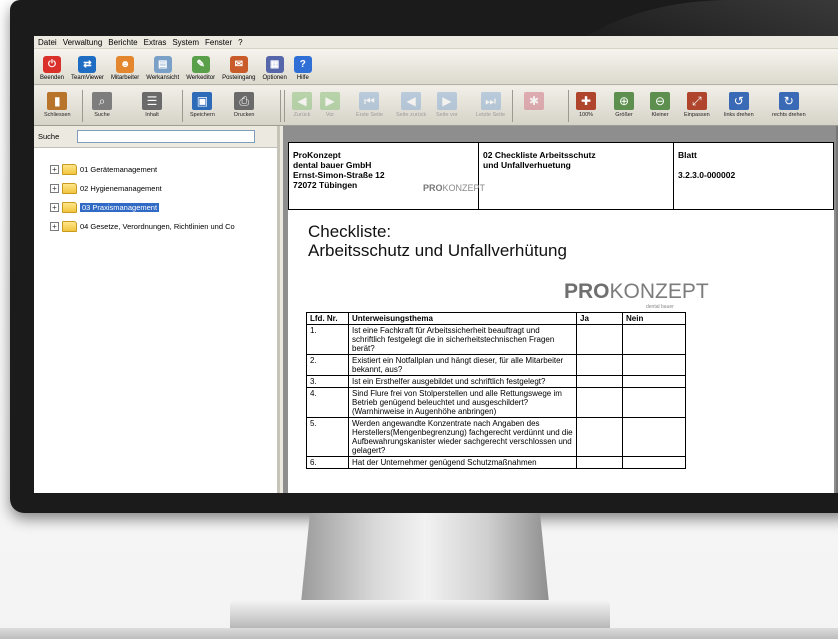 Image resolution: width=838 pixels, height=639 pixels. Describe the element at coordinates (240, 42) in the screenshot. I see `menu-item: ?` at that location.